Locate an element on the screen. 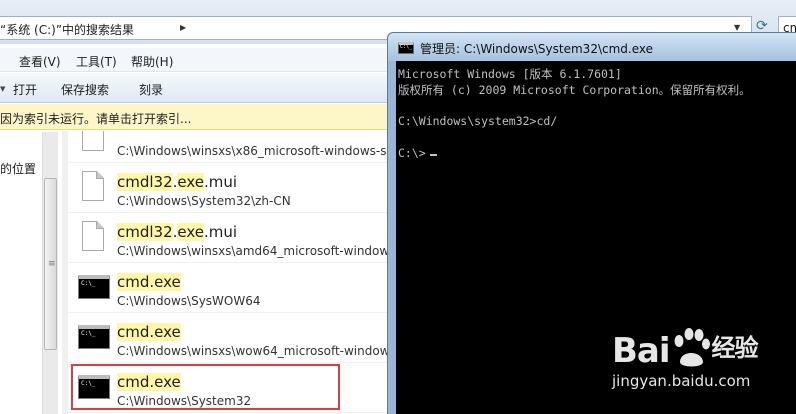 The image size is (796, 414). nav-scrollbar: ≡ is located at coordinates (50, 273).